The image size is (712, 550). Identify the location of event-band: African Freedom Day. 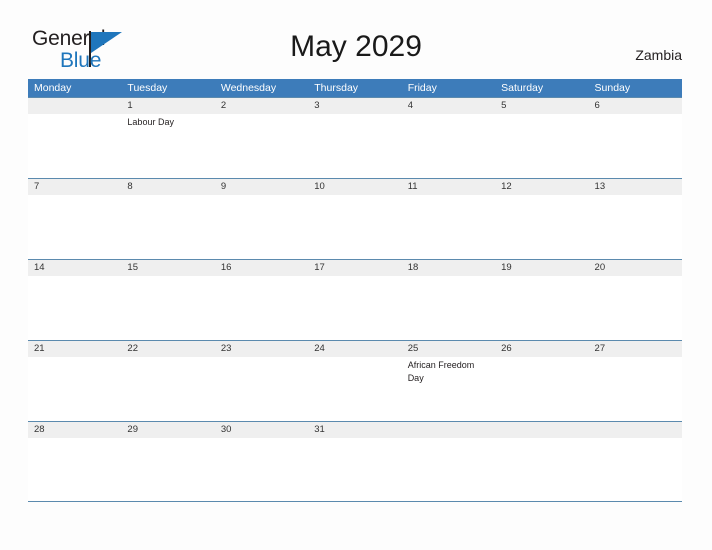
(355, 389).